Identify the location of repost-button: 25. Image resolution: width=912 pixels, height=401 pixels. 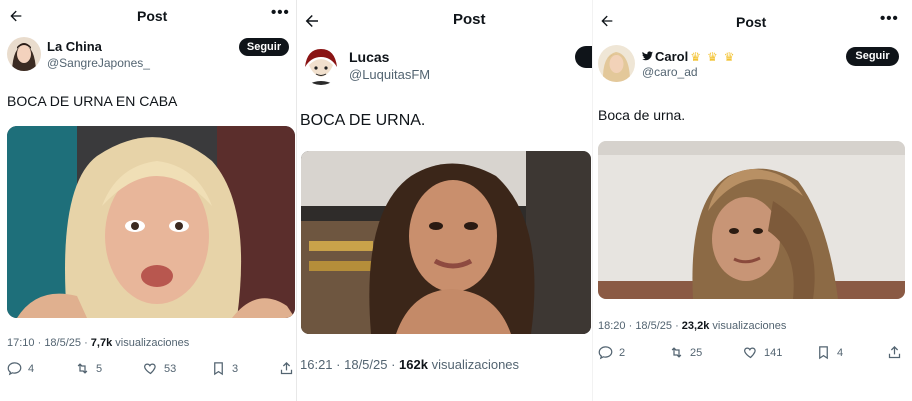
(685, 352).